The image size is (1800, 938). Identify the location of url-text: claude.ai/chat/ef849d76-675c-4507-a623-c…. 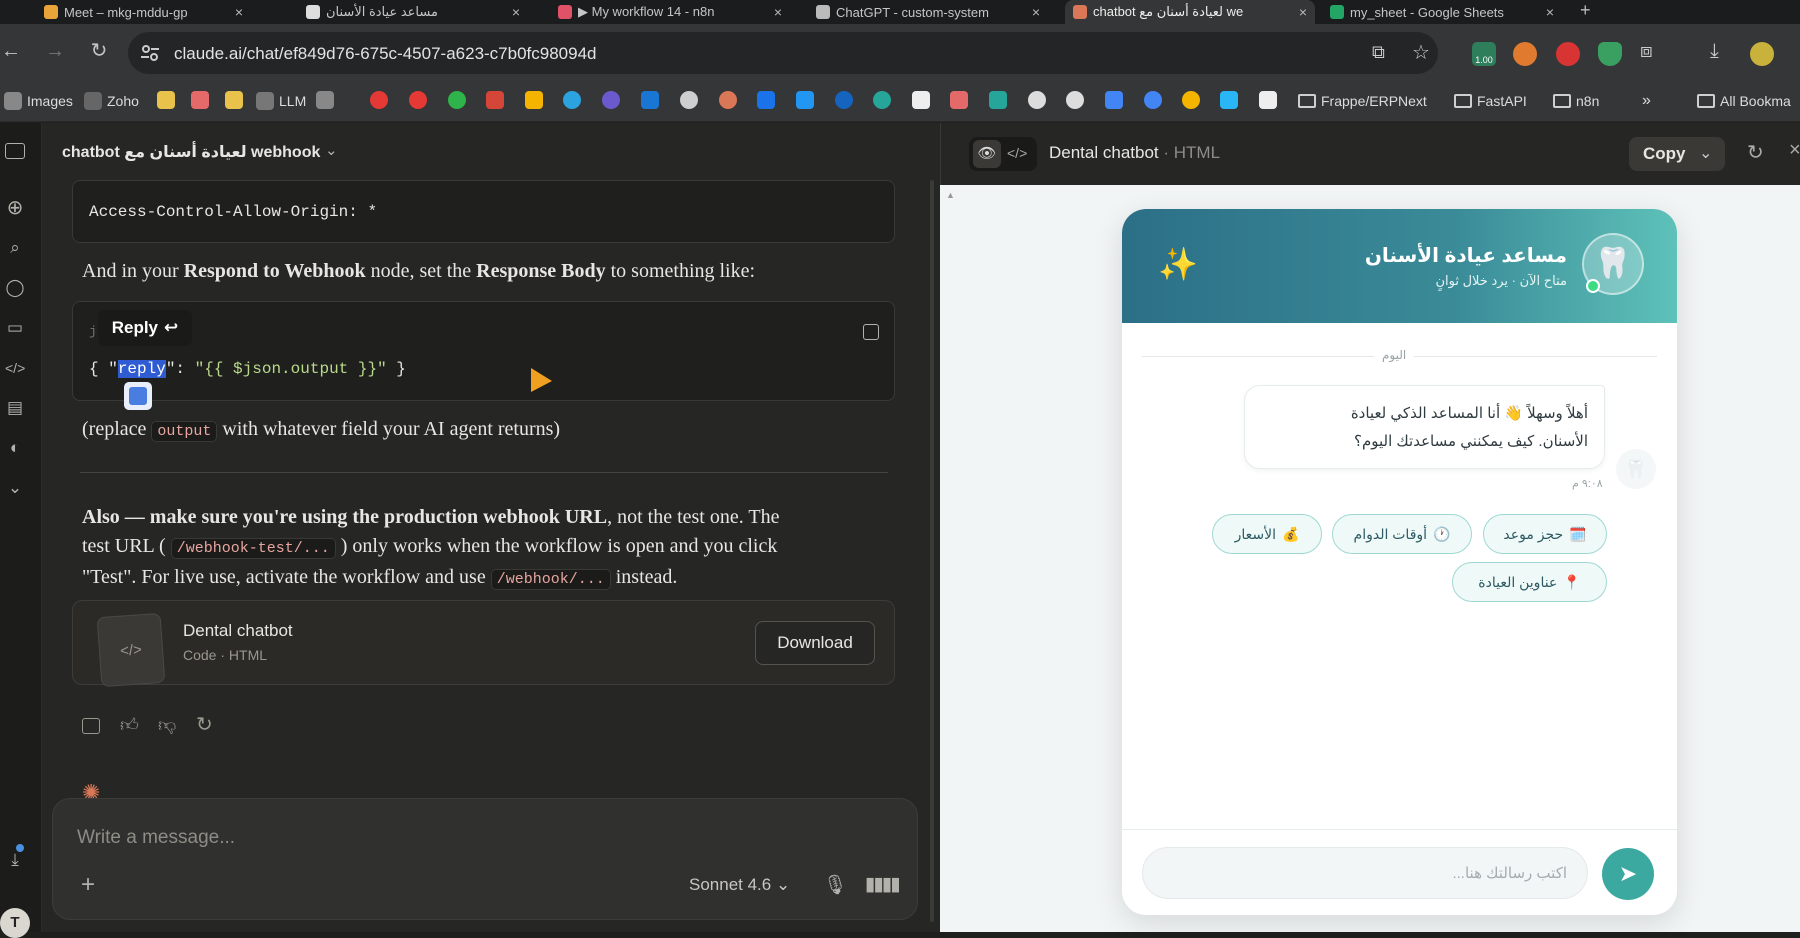
(385, 54).